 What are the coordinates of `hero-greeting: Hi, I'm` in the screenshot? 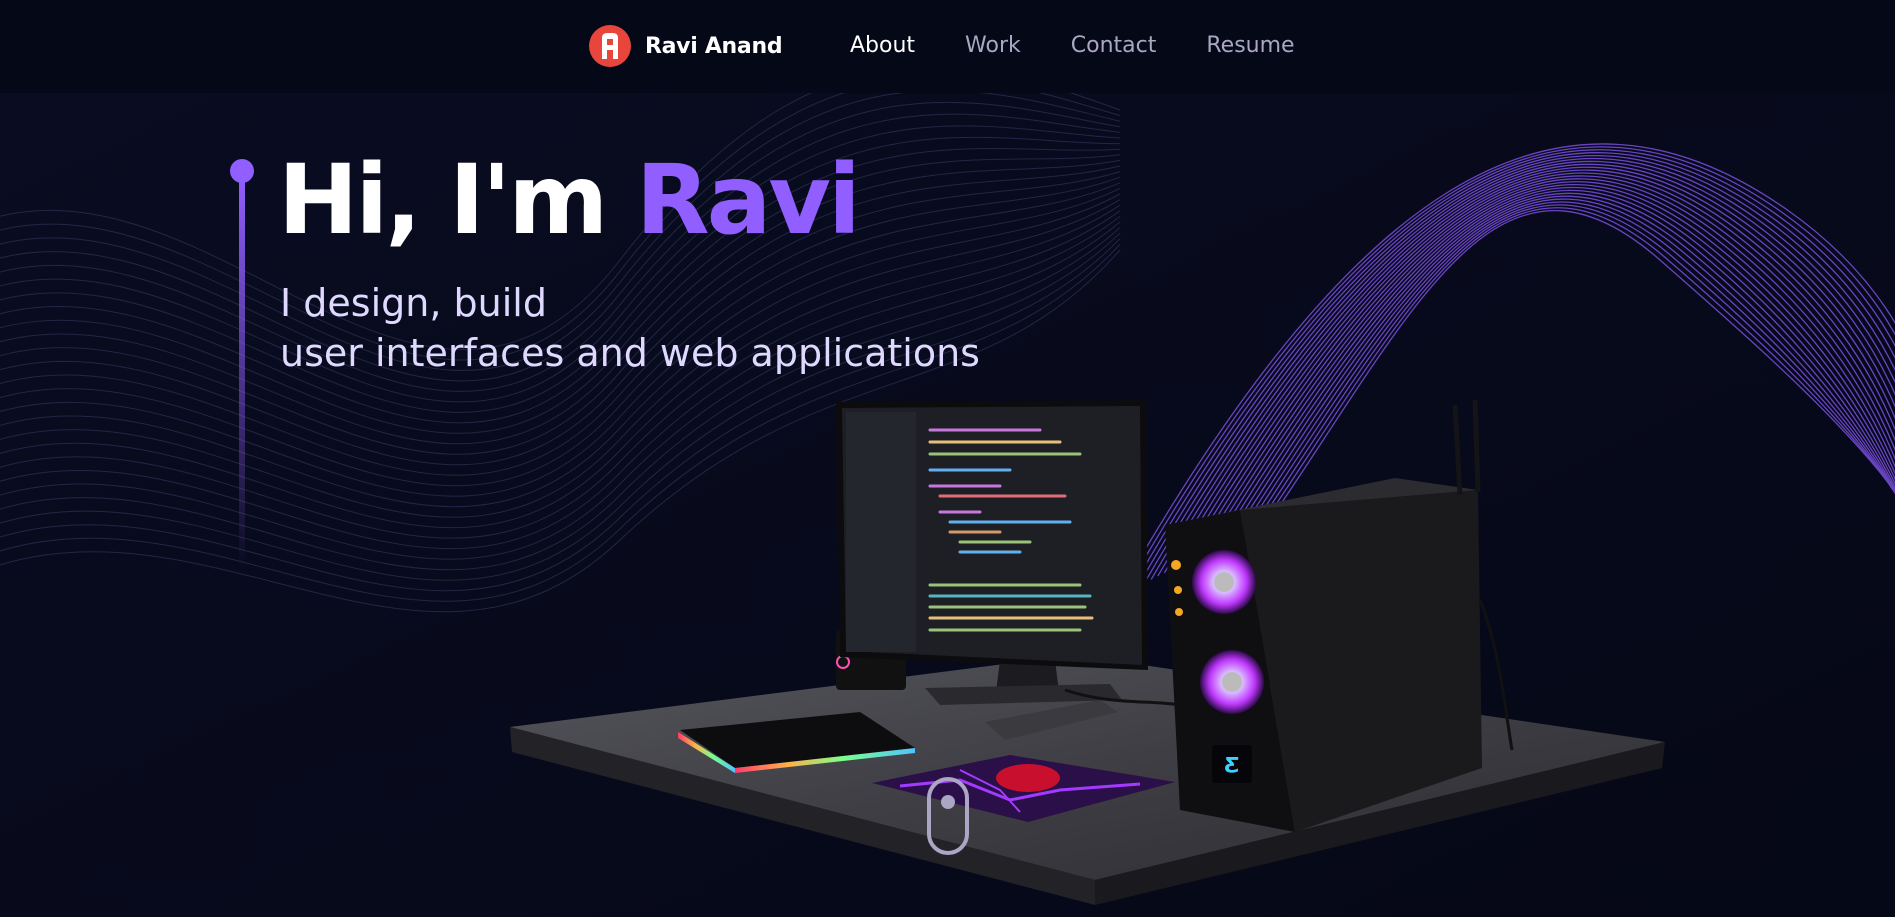 It's located at (457, 200).